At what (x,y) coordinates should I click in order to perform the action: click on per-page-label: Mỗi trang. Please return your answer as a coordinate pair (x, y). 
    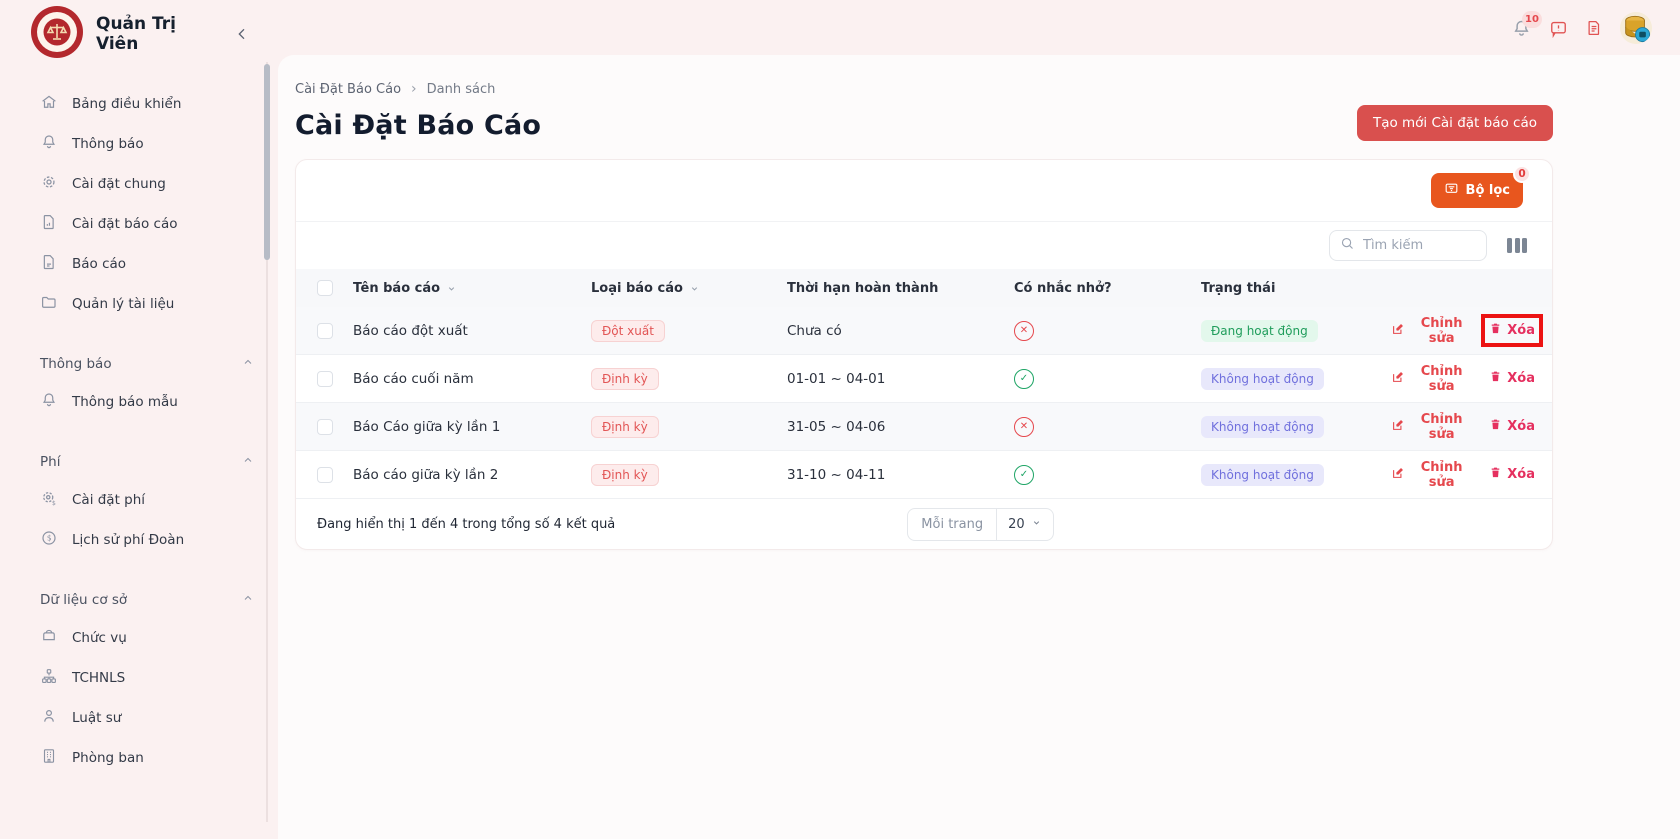
    Looking at the image, I should click on (953, 524).